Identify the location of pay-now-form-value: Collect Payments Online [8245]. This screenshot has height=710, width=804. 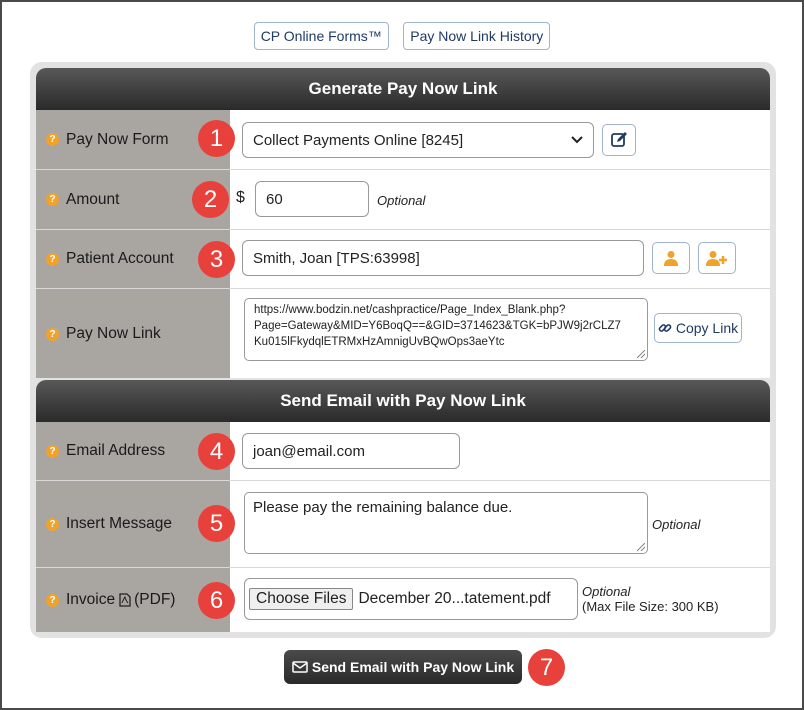
(358, 140).